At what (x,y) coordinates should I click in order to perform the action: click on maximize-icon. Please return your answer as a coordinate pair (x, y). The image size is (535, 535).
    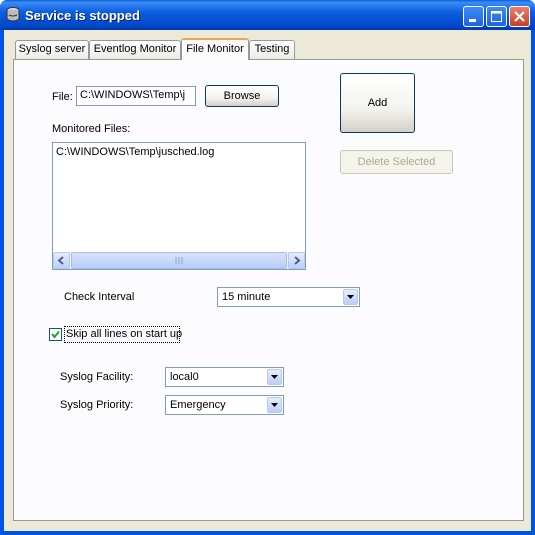
    Looking at the image, I should click on (496, 16).